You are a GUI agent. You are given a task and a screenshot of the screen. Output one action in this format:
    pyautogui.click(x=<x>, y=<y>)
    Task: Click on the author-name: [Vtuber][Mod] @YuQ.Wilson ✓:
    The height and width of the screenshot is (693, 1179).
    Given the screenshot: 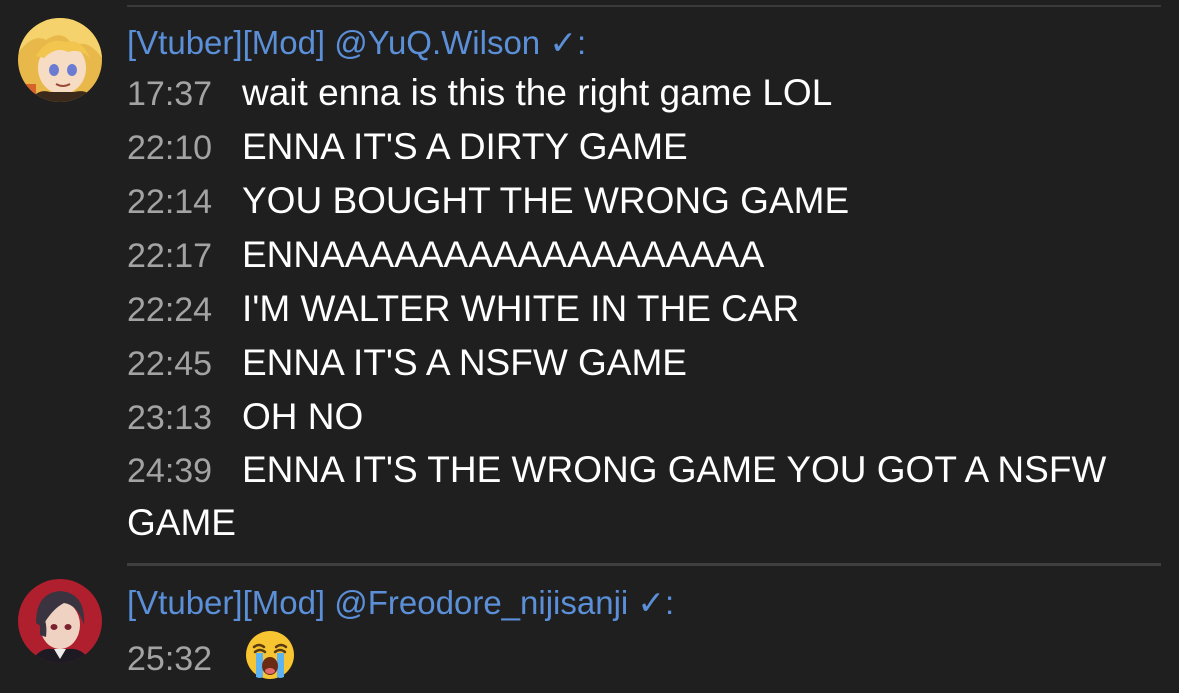 What is the action you would take?
    pyautogui.click(x=356, y=43)
    